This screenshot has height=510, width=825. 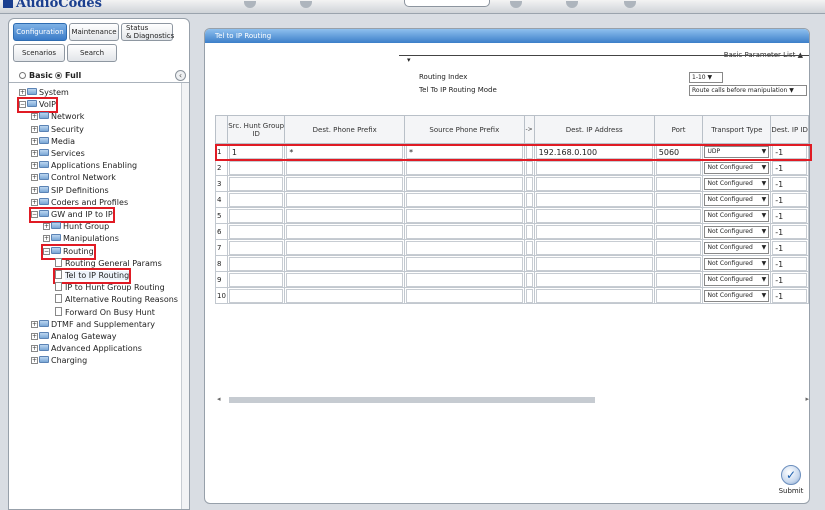 I want to click on tree-item: − GW and IP to IP, so click(x=72, y=215).